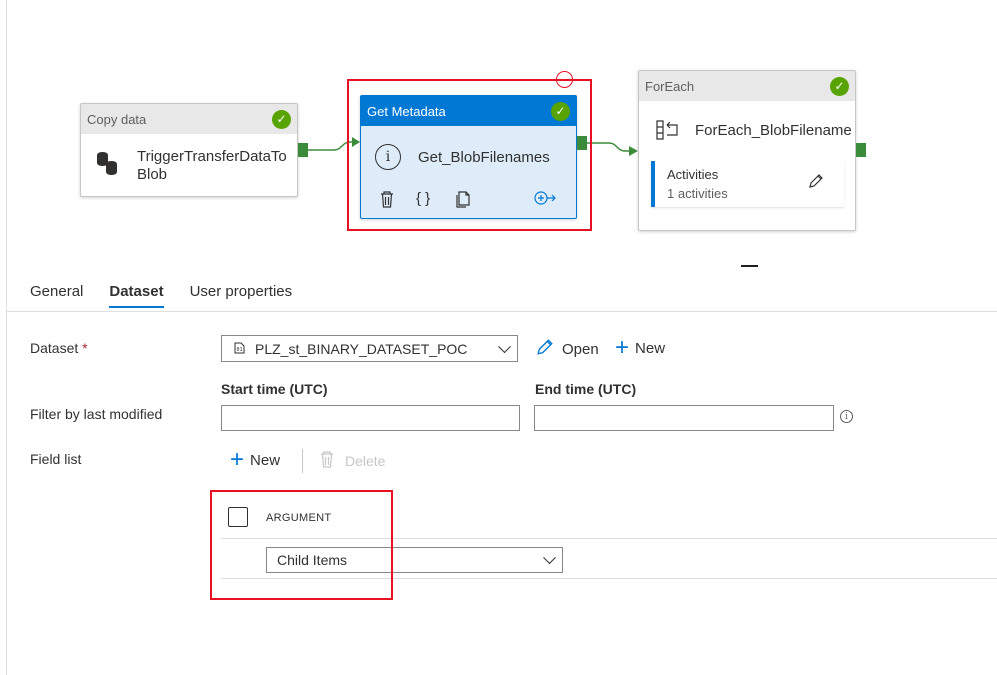 Image resolution: width=997 pixels, height=675 pixels. What do you see at coordinates (85, 348) in the screenshot?
I see `required-marker: *` at bounding box center [85, 348].